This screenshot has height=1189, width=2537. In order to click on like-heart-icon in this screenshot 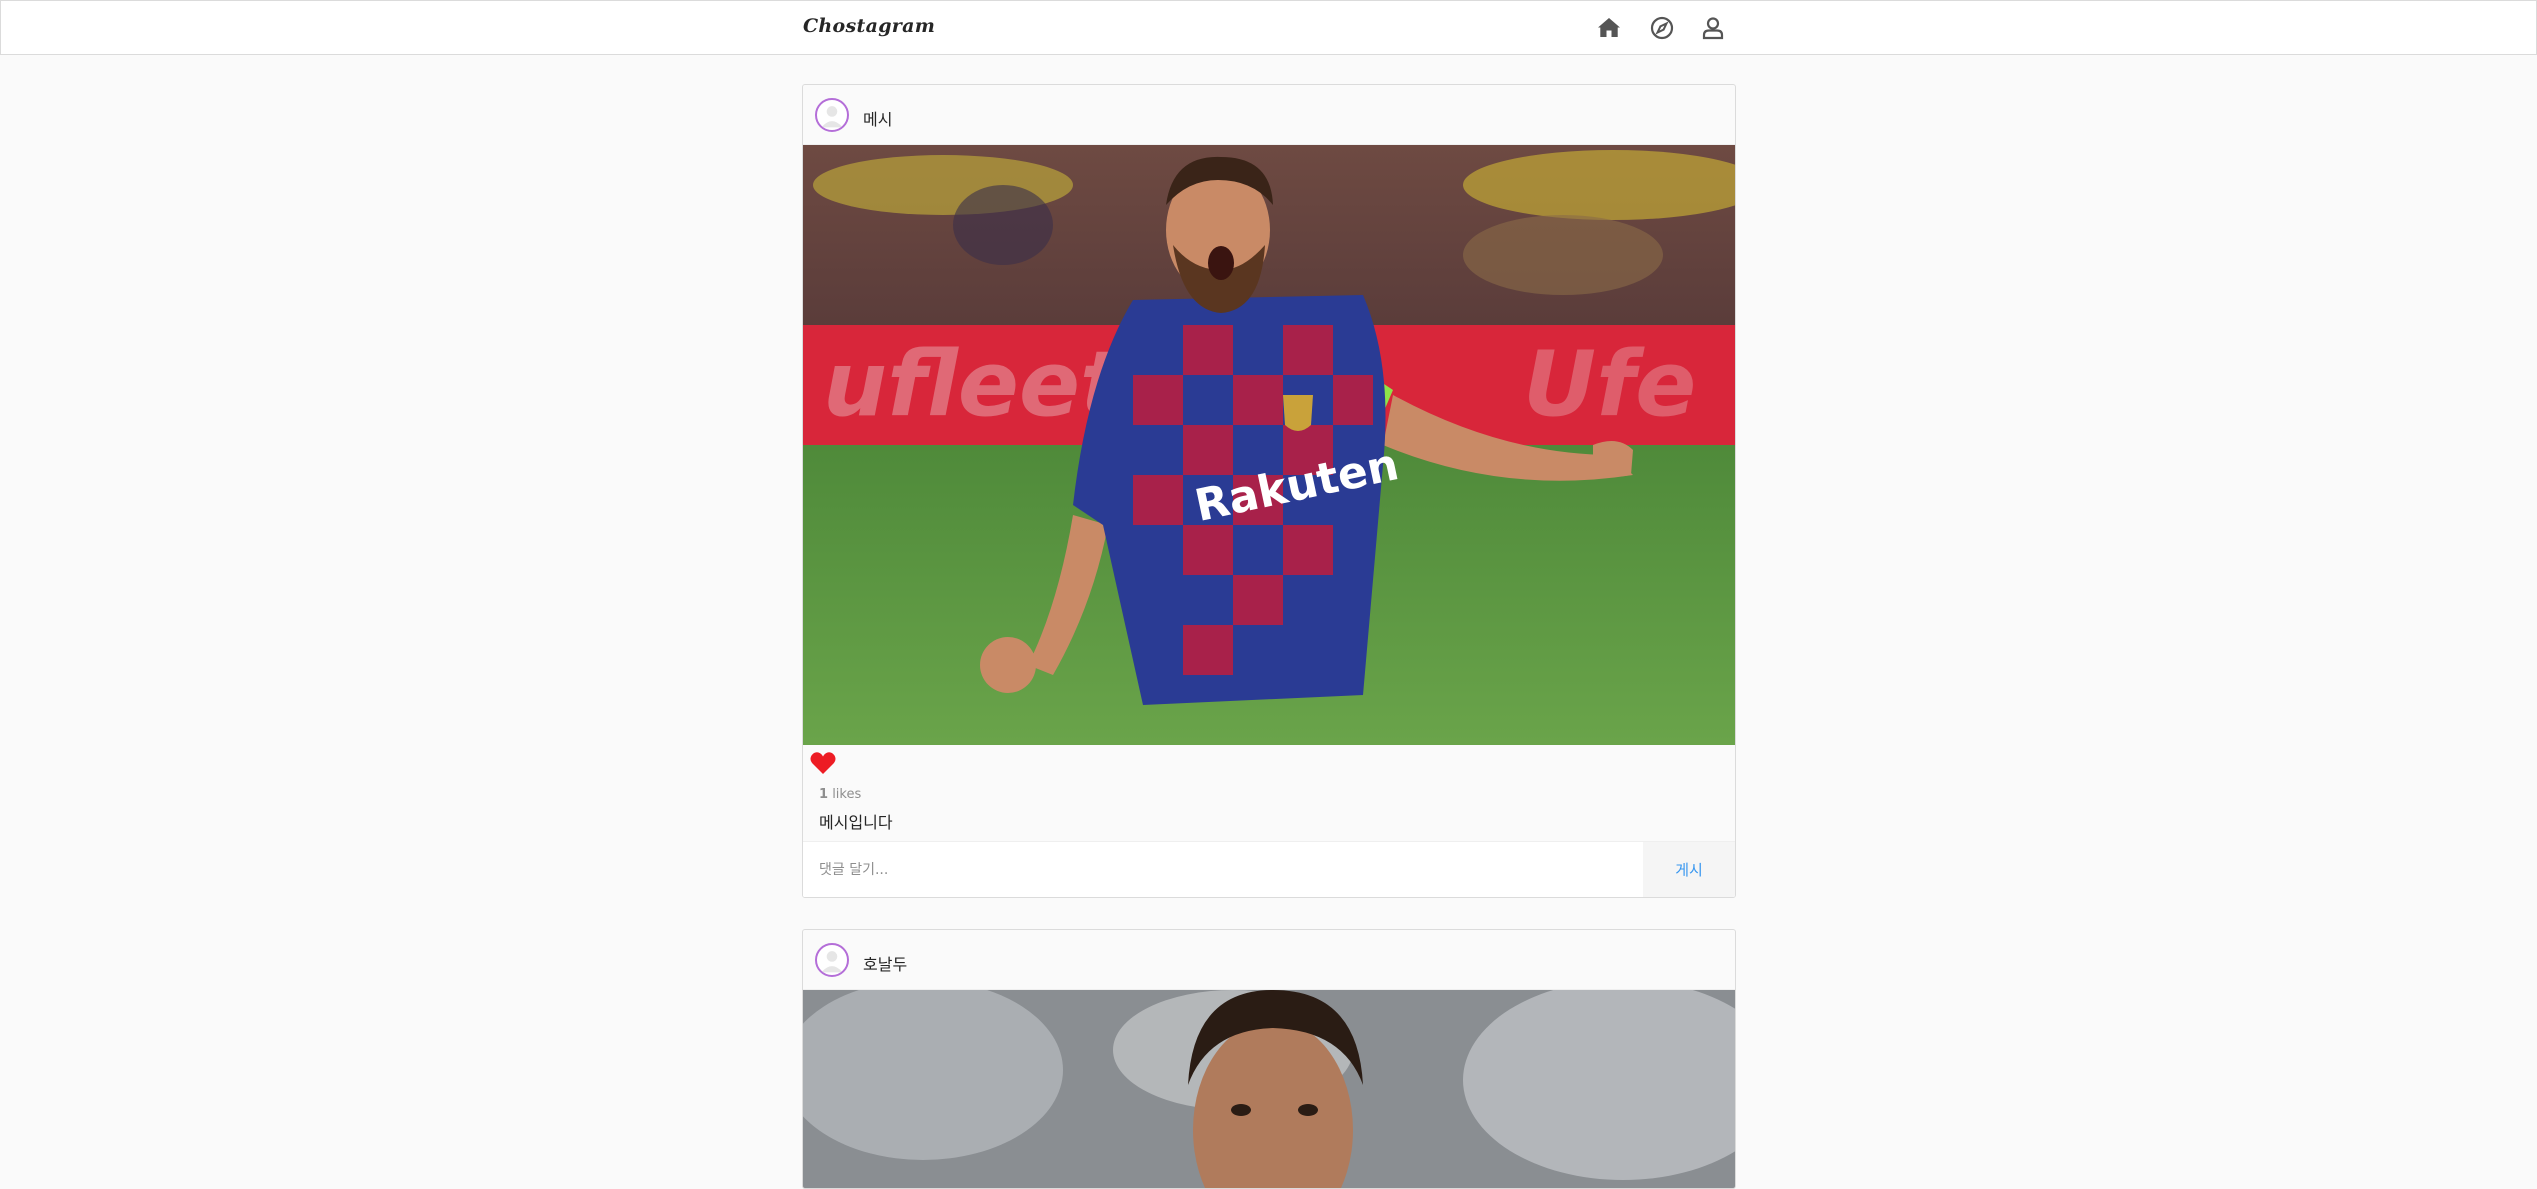, I will do `click(823, 763)`.